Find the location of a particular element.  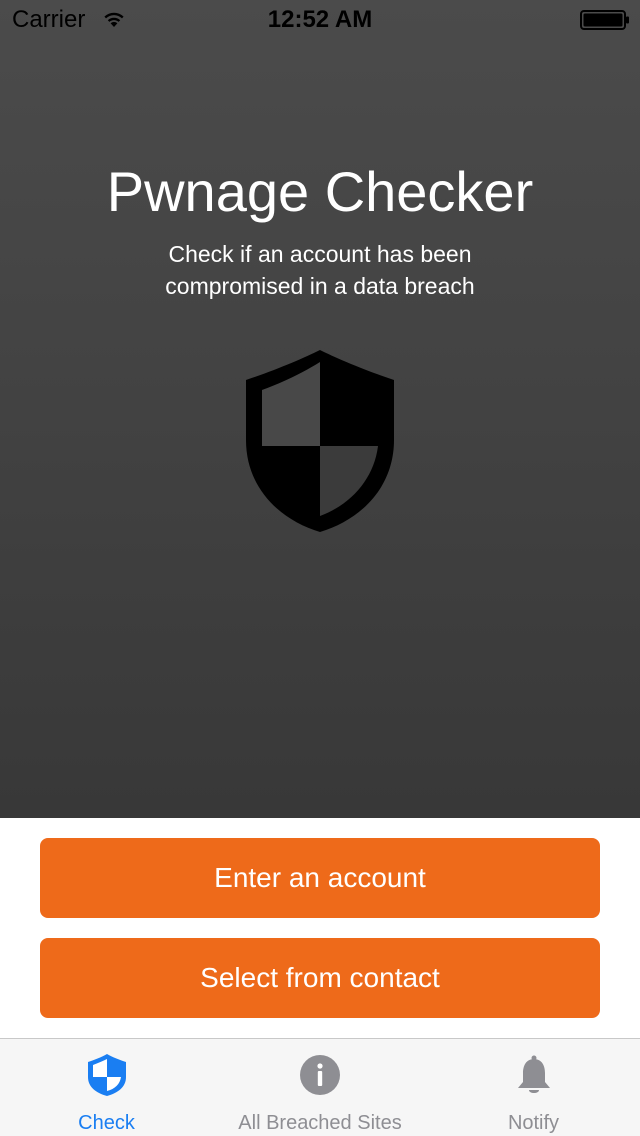

tab-check: Check is located at coordinates (106, 1087).